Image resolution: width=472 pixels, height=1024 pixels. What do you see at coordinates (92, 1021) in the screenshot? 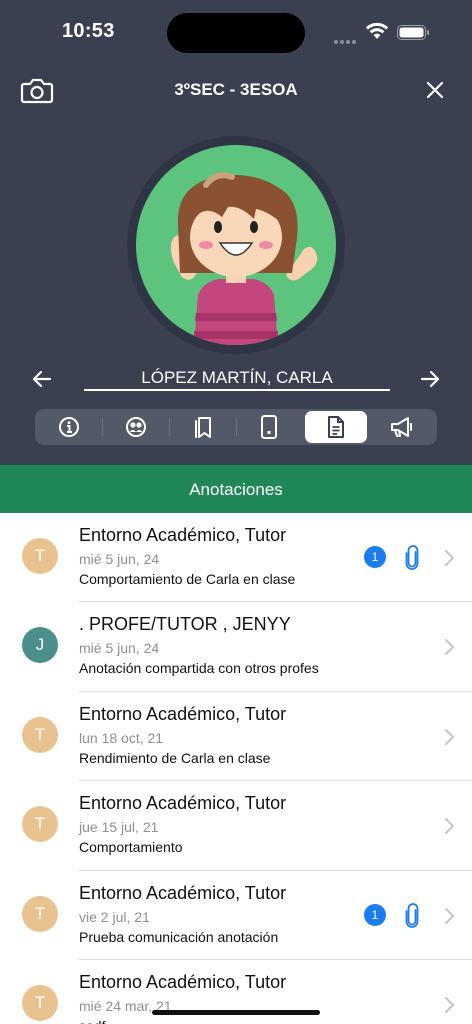
I see `annotation-subject: sadf` at bounding box center [92, 1021].